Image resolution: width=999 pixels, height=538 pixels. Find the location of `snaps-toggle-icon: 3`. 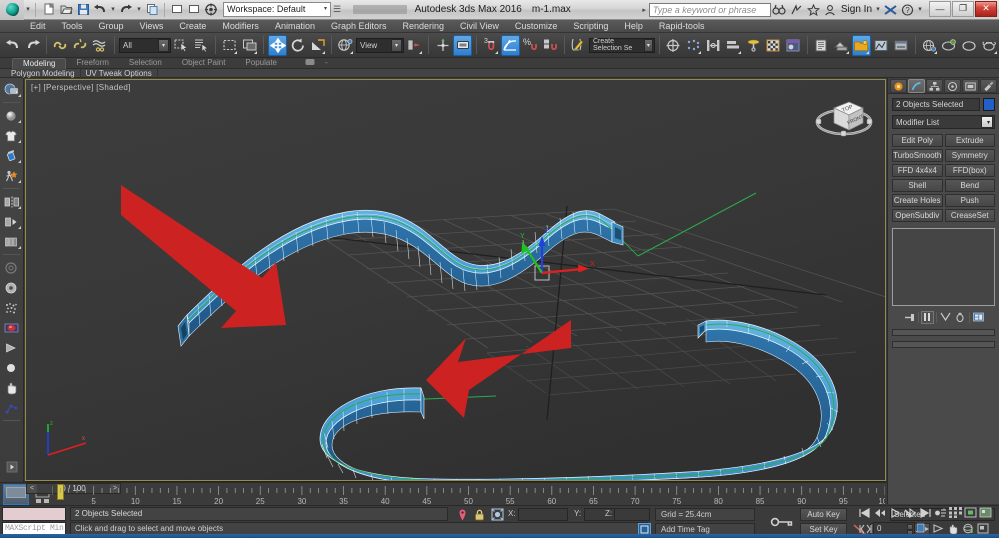

snaps-toggle-icon: 3 is located at coordinates (490, 45).